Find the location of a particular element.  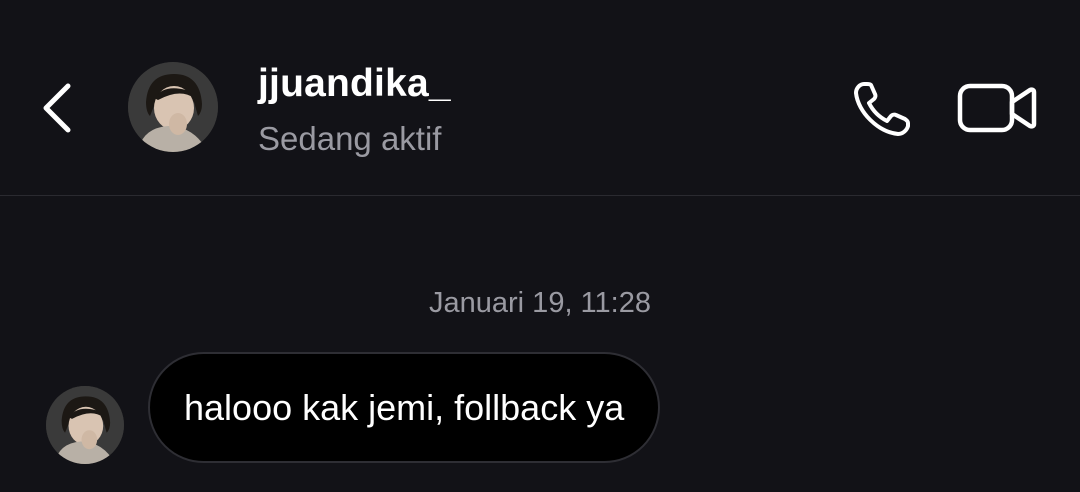

video-call-button is located at coordinates (997, 108).